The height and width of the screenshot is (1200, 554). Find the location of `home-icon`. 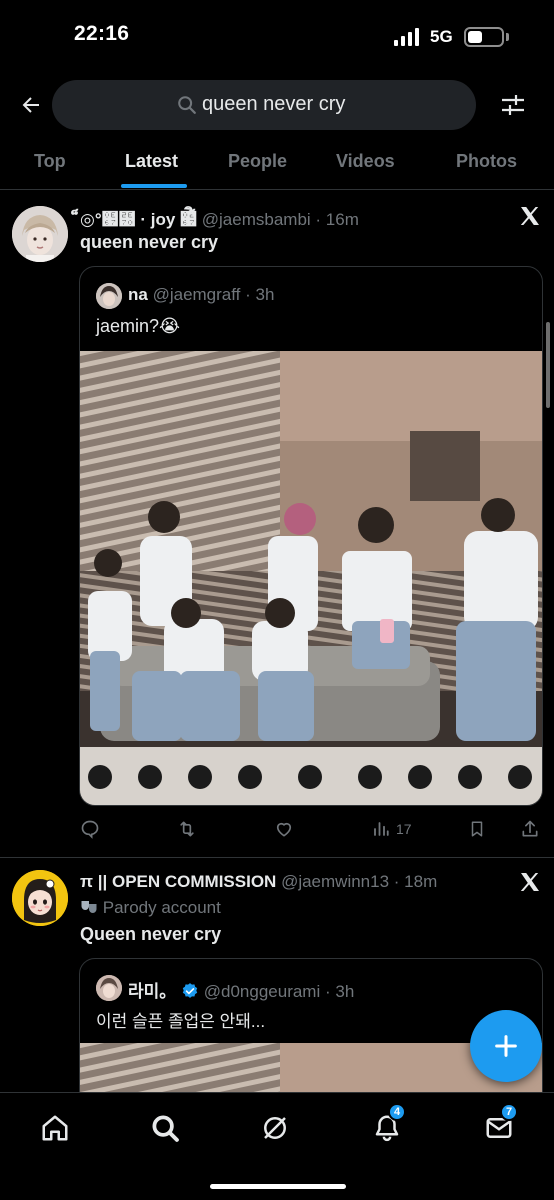

home-icon is located at coordinates (55, 1128).